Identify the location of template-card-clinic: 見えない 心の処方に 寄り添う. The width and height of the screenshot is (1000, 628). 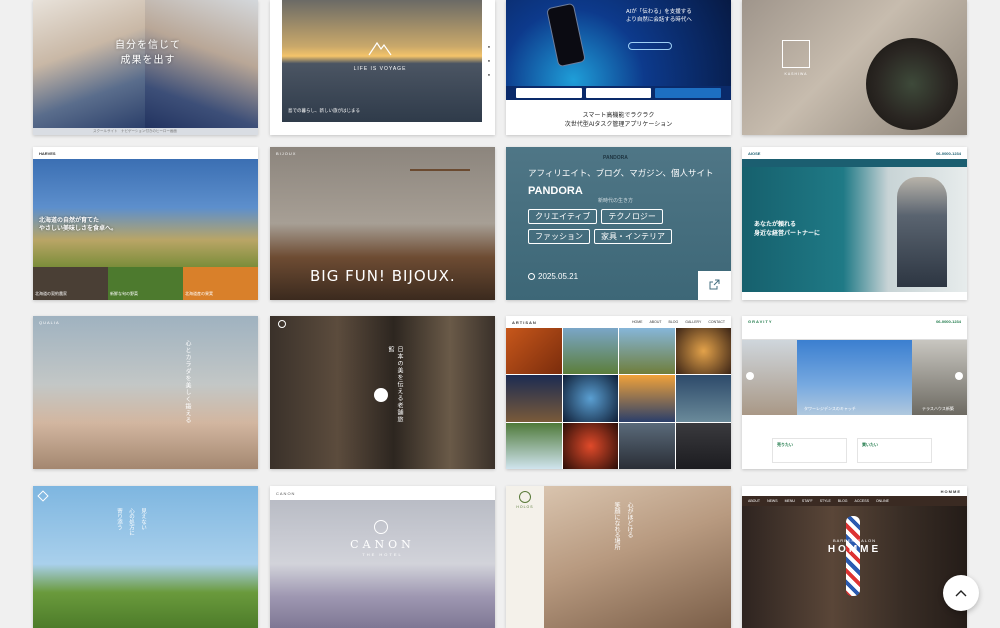
(145, 557).